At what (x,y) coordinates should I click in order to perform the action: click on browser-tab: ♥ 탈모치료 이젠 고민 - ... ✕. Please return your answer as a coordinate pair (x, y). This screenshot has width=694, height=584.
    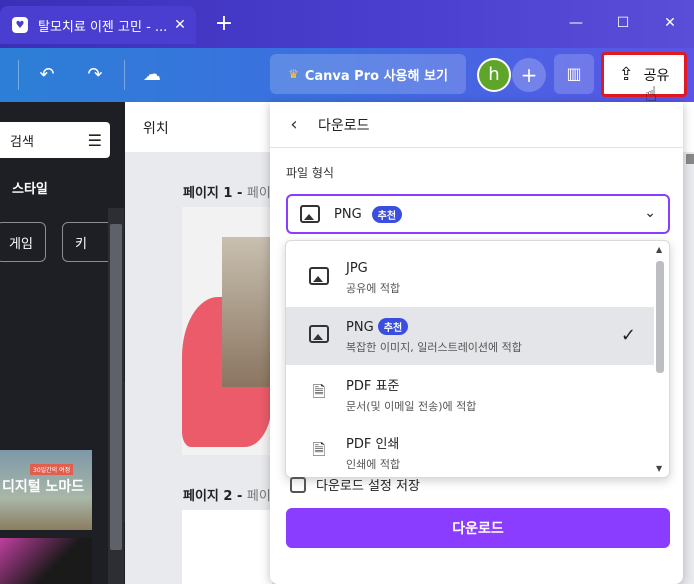
    Looking at the image, I should click on (98, 25).